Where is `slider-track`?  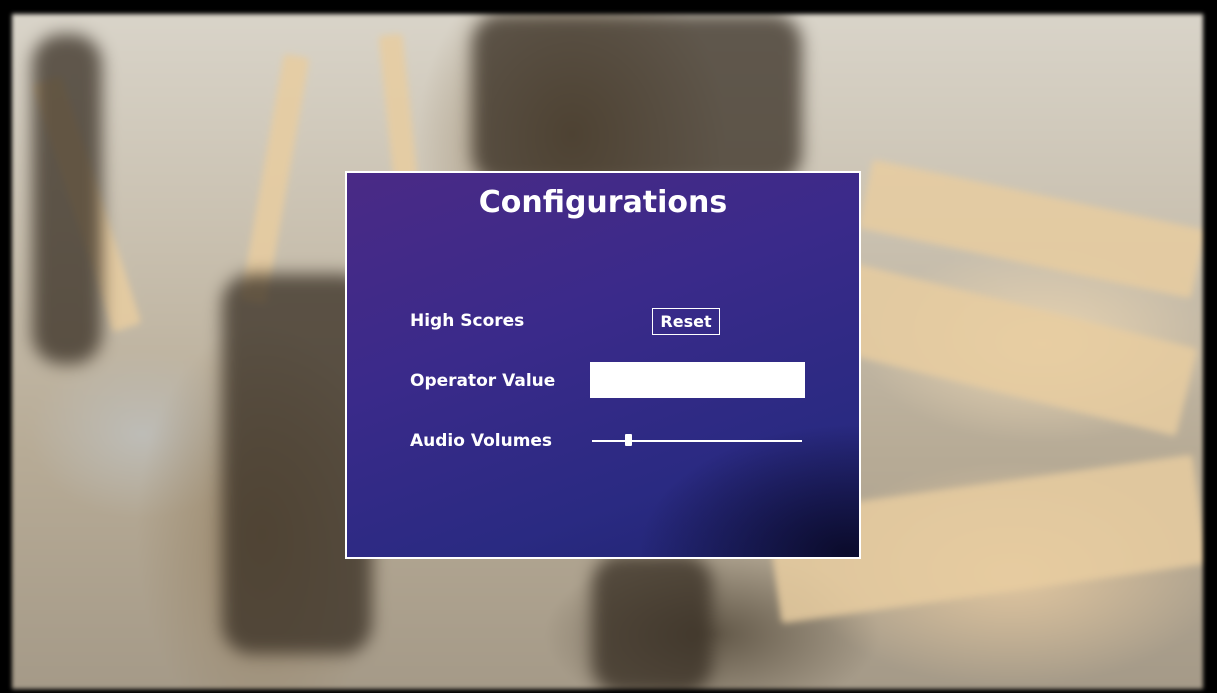 slider-track is located at coordinates (697, 441).